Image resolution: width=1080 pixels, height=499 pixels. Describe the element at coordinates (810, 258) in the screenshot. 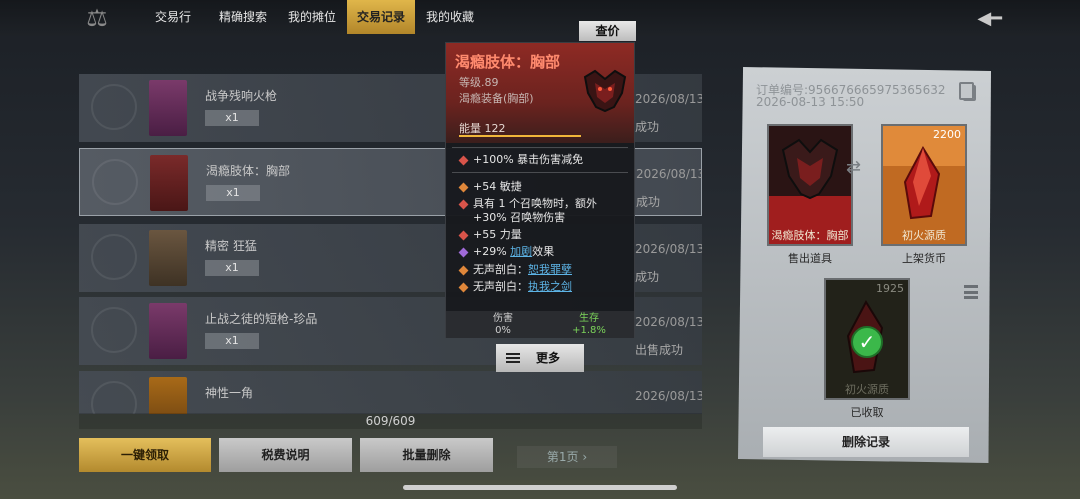

I see `sold-item-label: 售出道具` at that location.